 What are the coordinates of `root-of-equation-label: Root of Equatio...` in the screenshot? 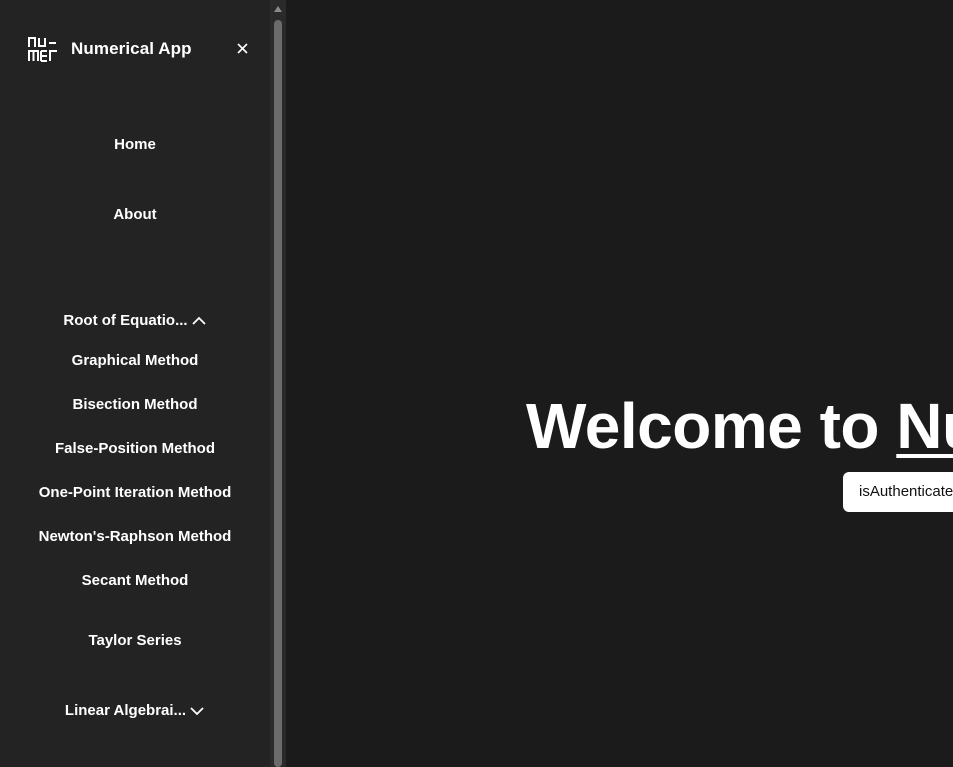 It's located at (125, 320).